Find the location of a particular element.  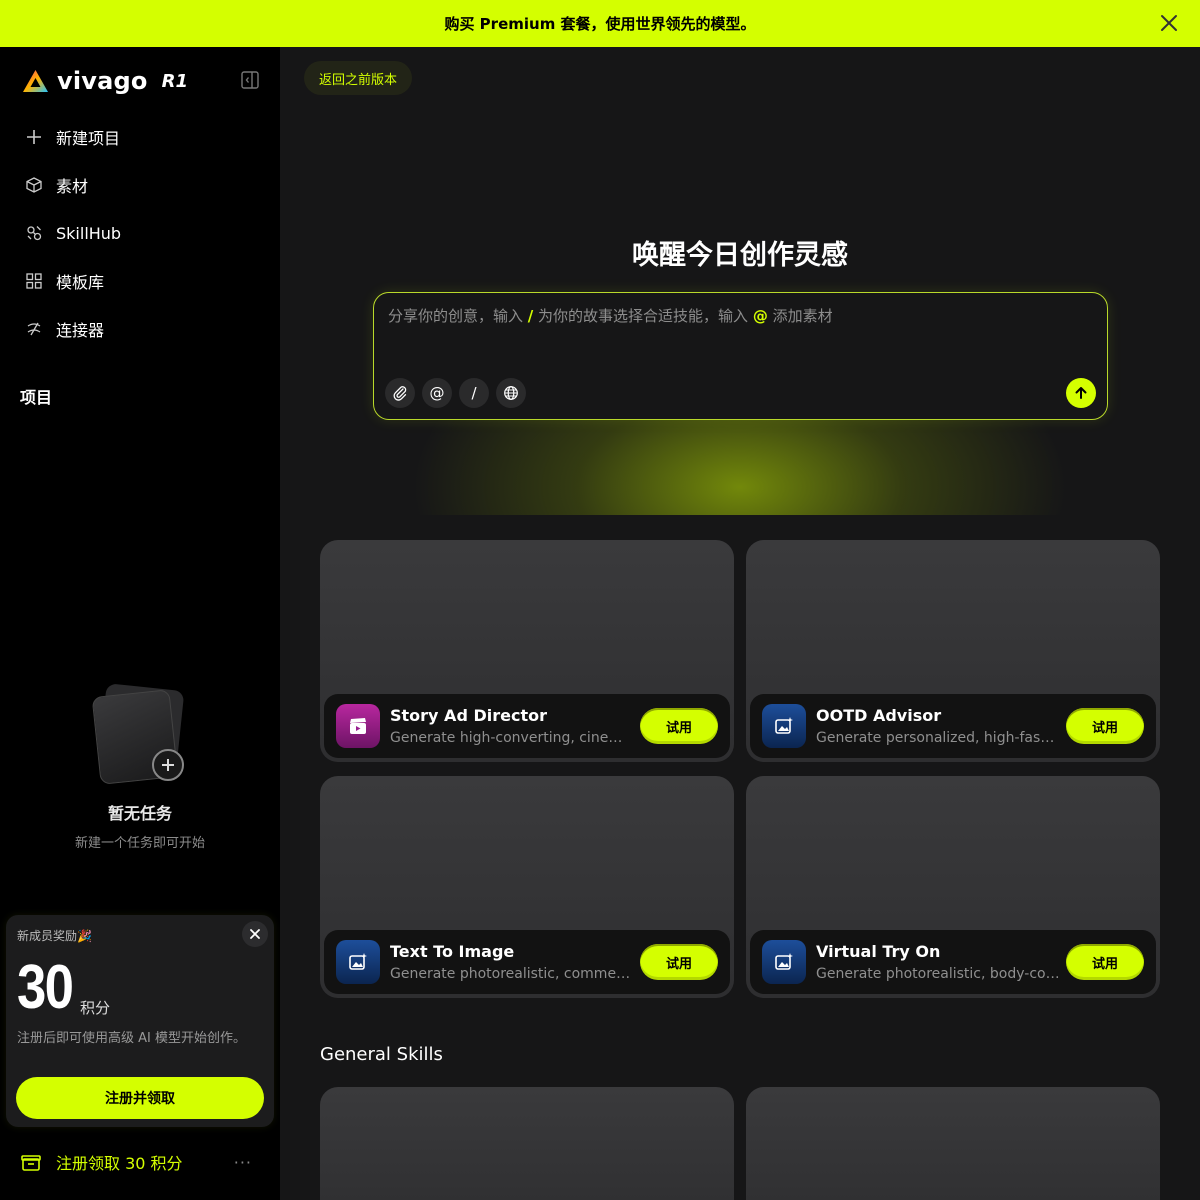

send-button is located at coordinates (1081, 393).